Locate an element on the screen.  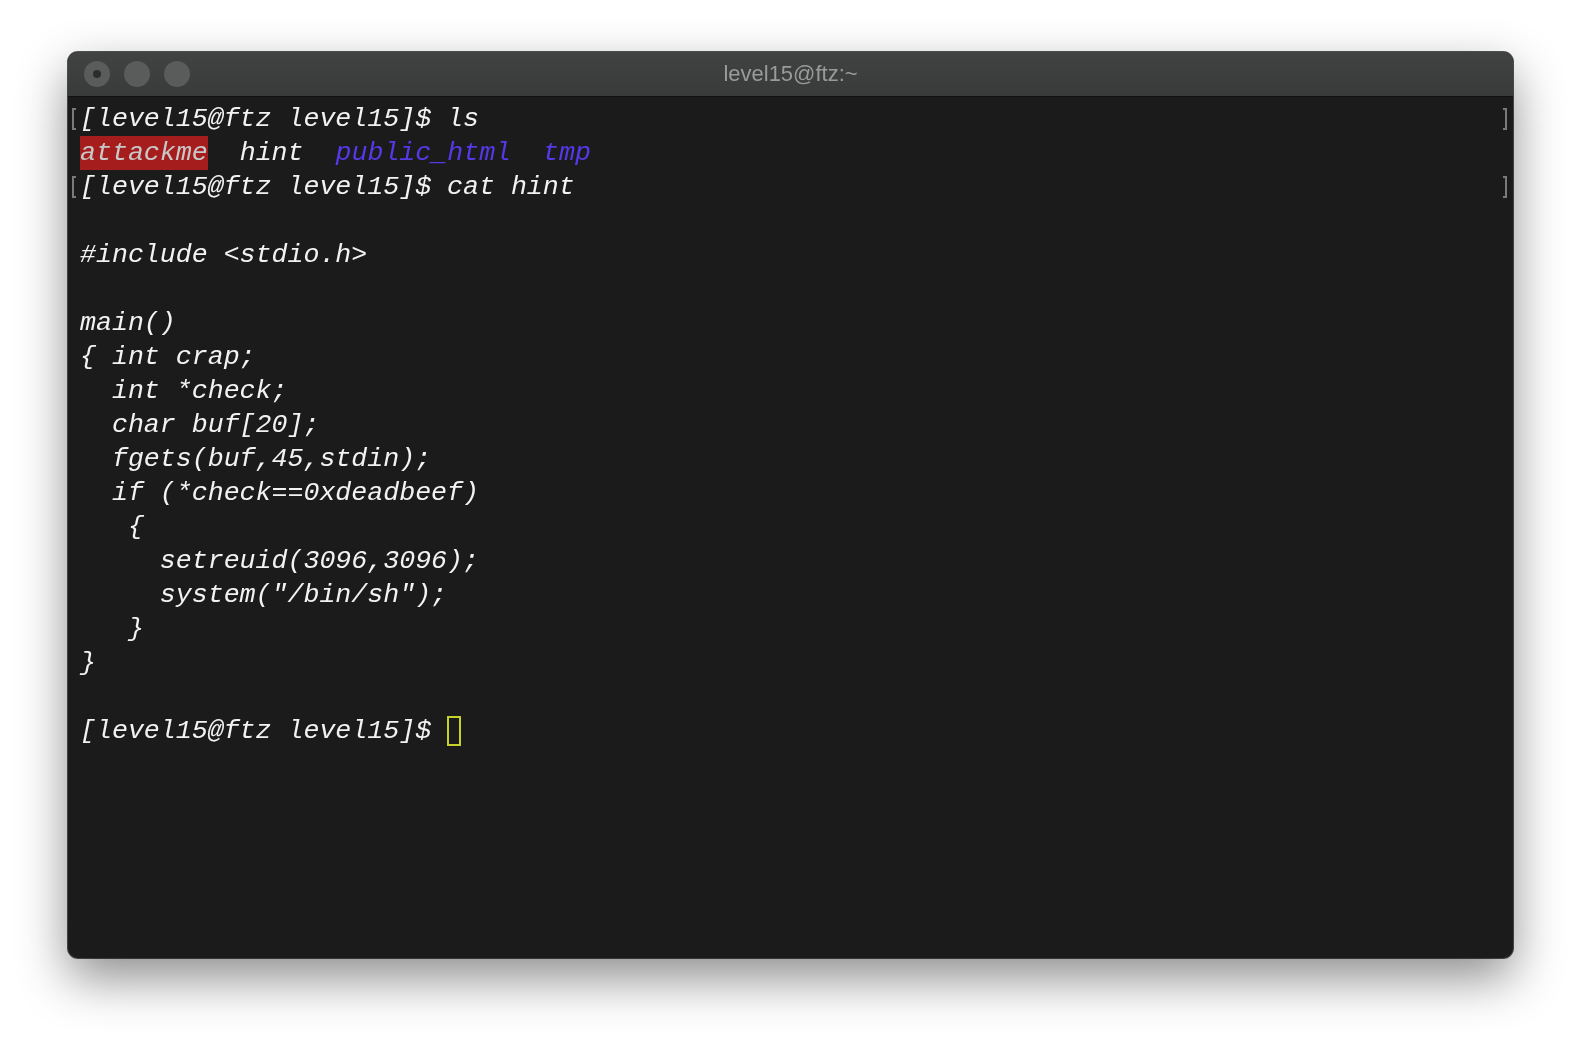
terminal-line: char buf[20]; is located at coordinates (215, 425).